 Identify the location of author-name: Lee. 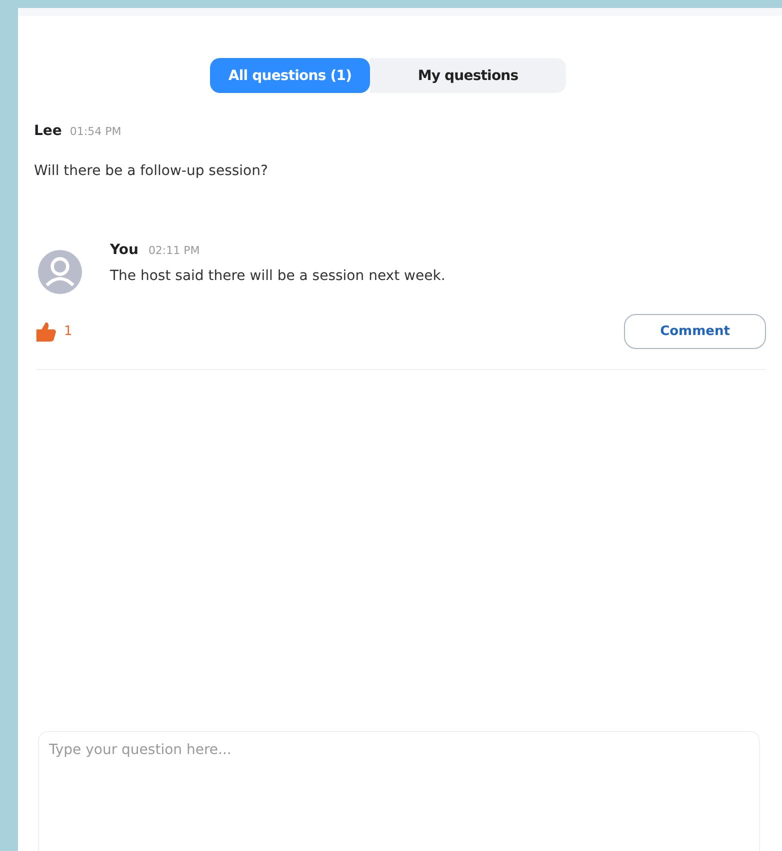
(48, 131).